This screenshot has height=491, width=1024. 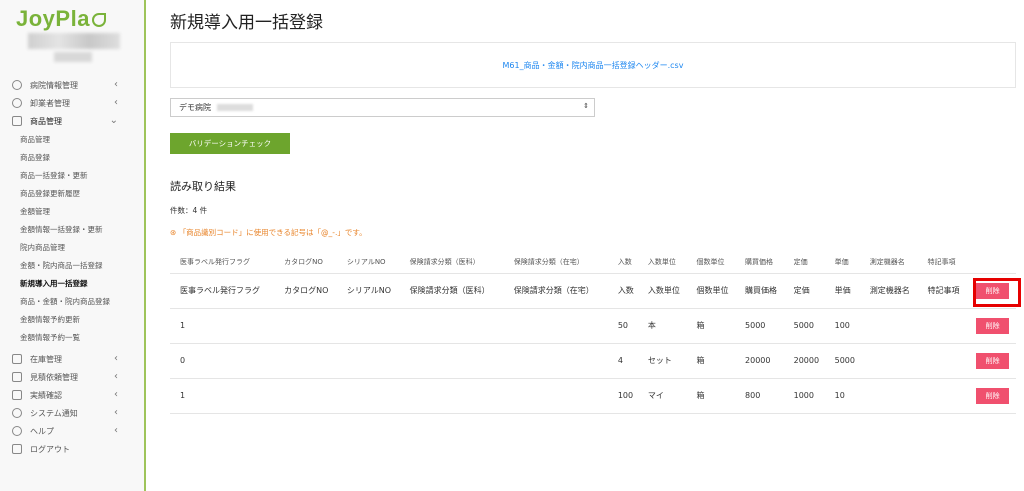 What do you see at coordinates (46, 359) in the screenshot?
I see `sidebar-item-label: 在庫管理` at bounding box center [46, 359].